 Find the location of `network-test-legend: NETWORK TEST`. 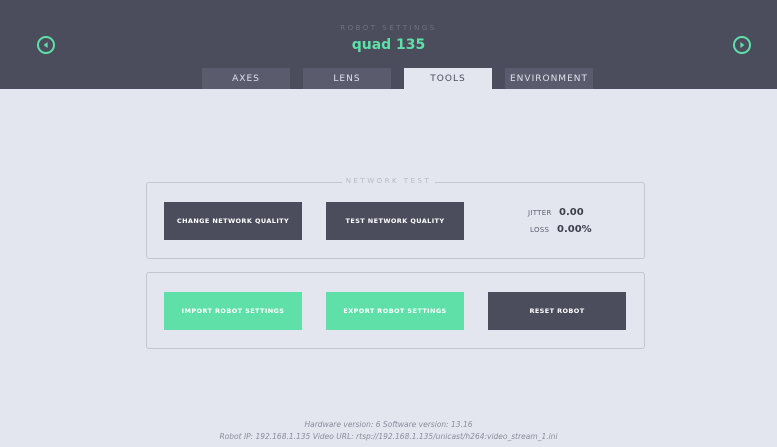

network-test-legend: NETWORK TEST is located at coordinates (388, 181).